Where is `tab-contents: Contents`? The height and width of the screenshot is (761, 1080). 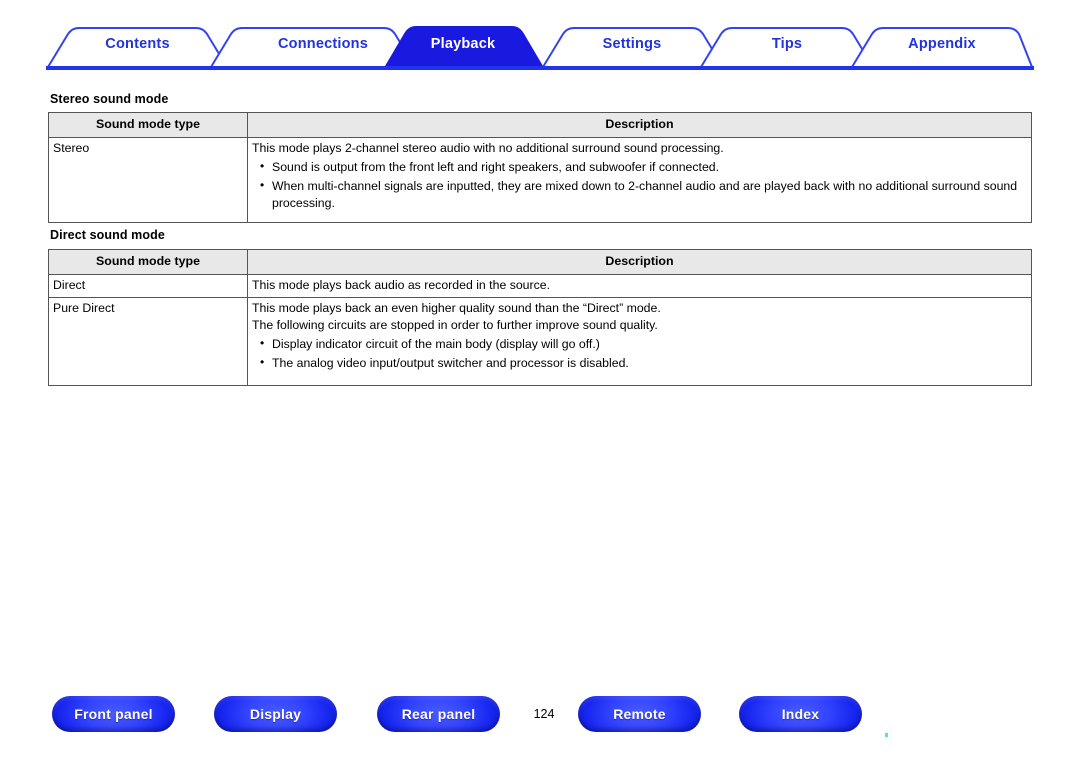
tab-contents: Contents is located at coordinates (137, 44).